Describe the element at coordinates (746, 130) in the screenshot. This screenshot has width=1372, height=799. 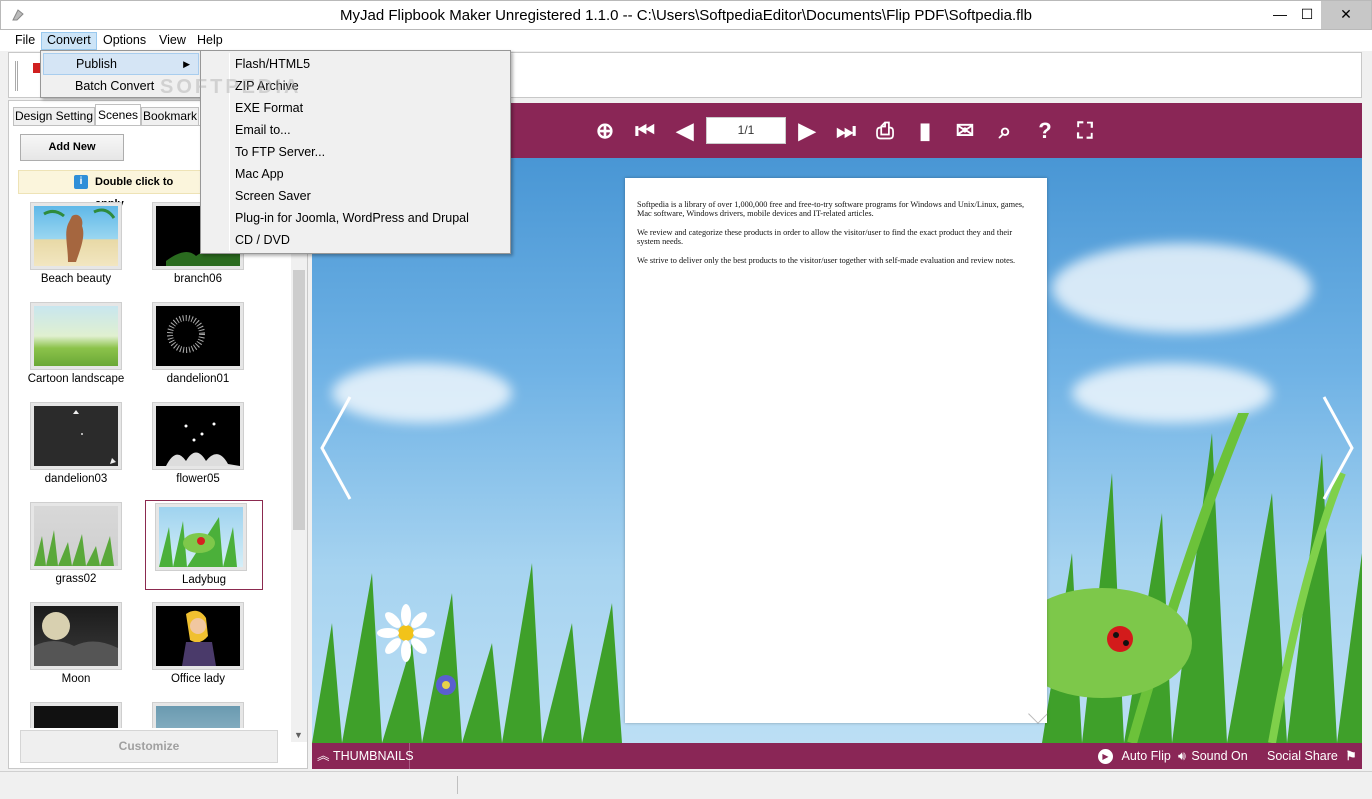
I see `page-number-input: 1/1` at that location.